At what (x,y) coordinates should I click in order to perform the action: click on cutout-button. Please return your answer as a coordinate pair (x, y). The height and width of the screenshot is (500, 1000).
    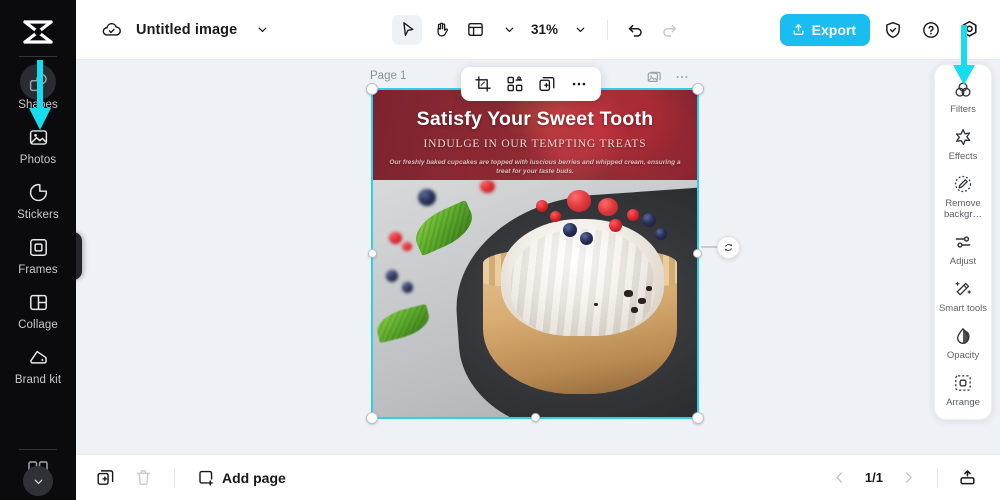
    Looking at the image, I should click on (515, 84).